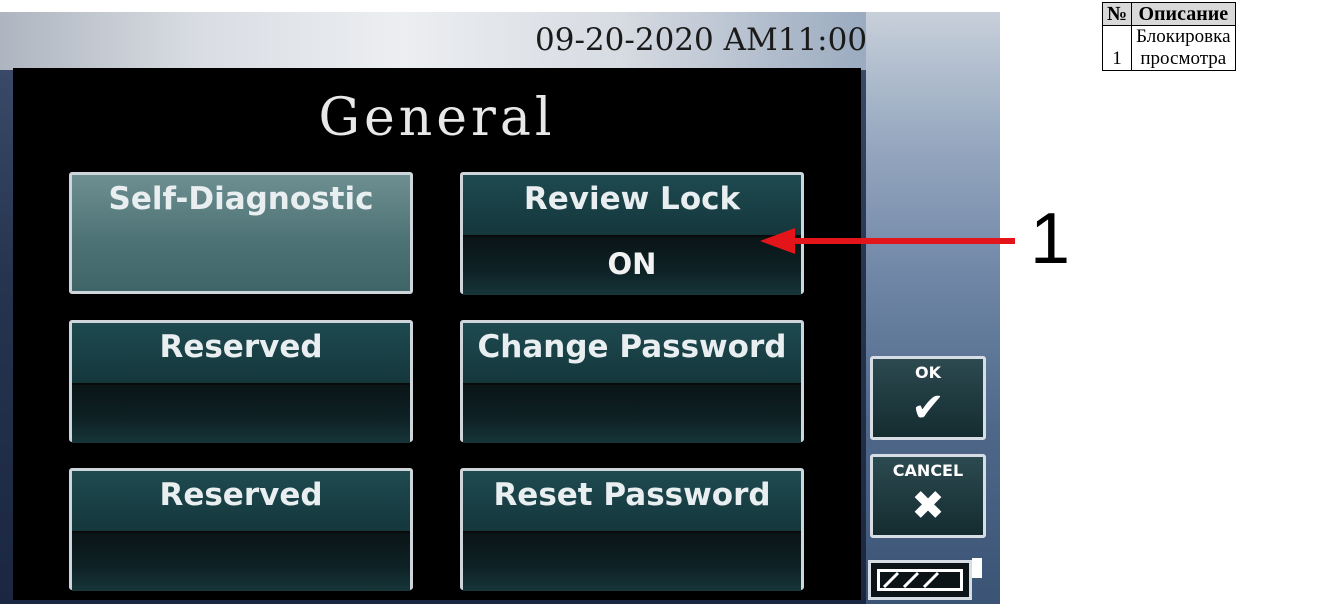 The height and width of the screenshot is (604, 1317). What do you see at coordinates (887, 241) in the screenshot?
I see `callout-arrow` at bounding box center [887, 241].